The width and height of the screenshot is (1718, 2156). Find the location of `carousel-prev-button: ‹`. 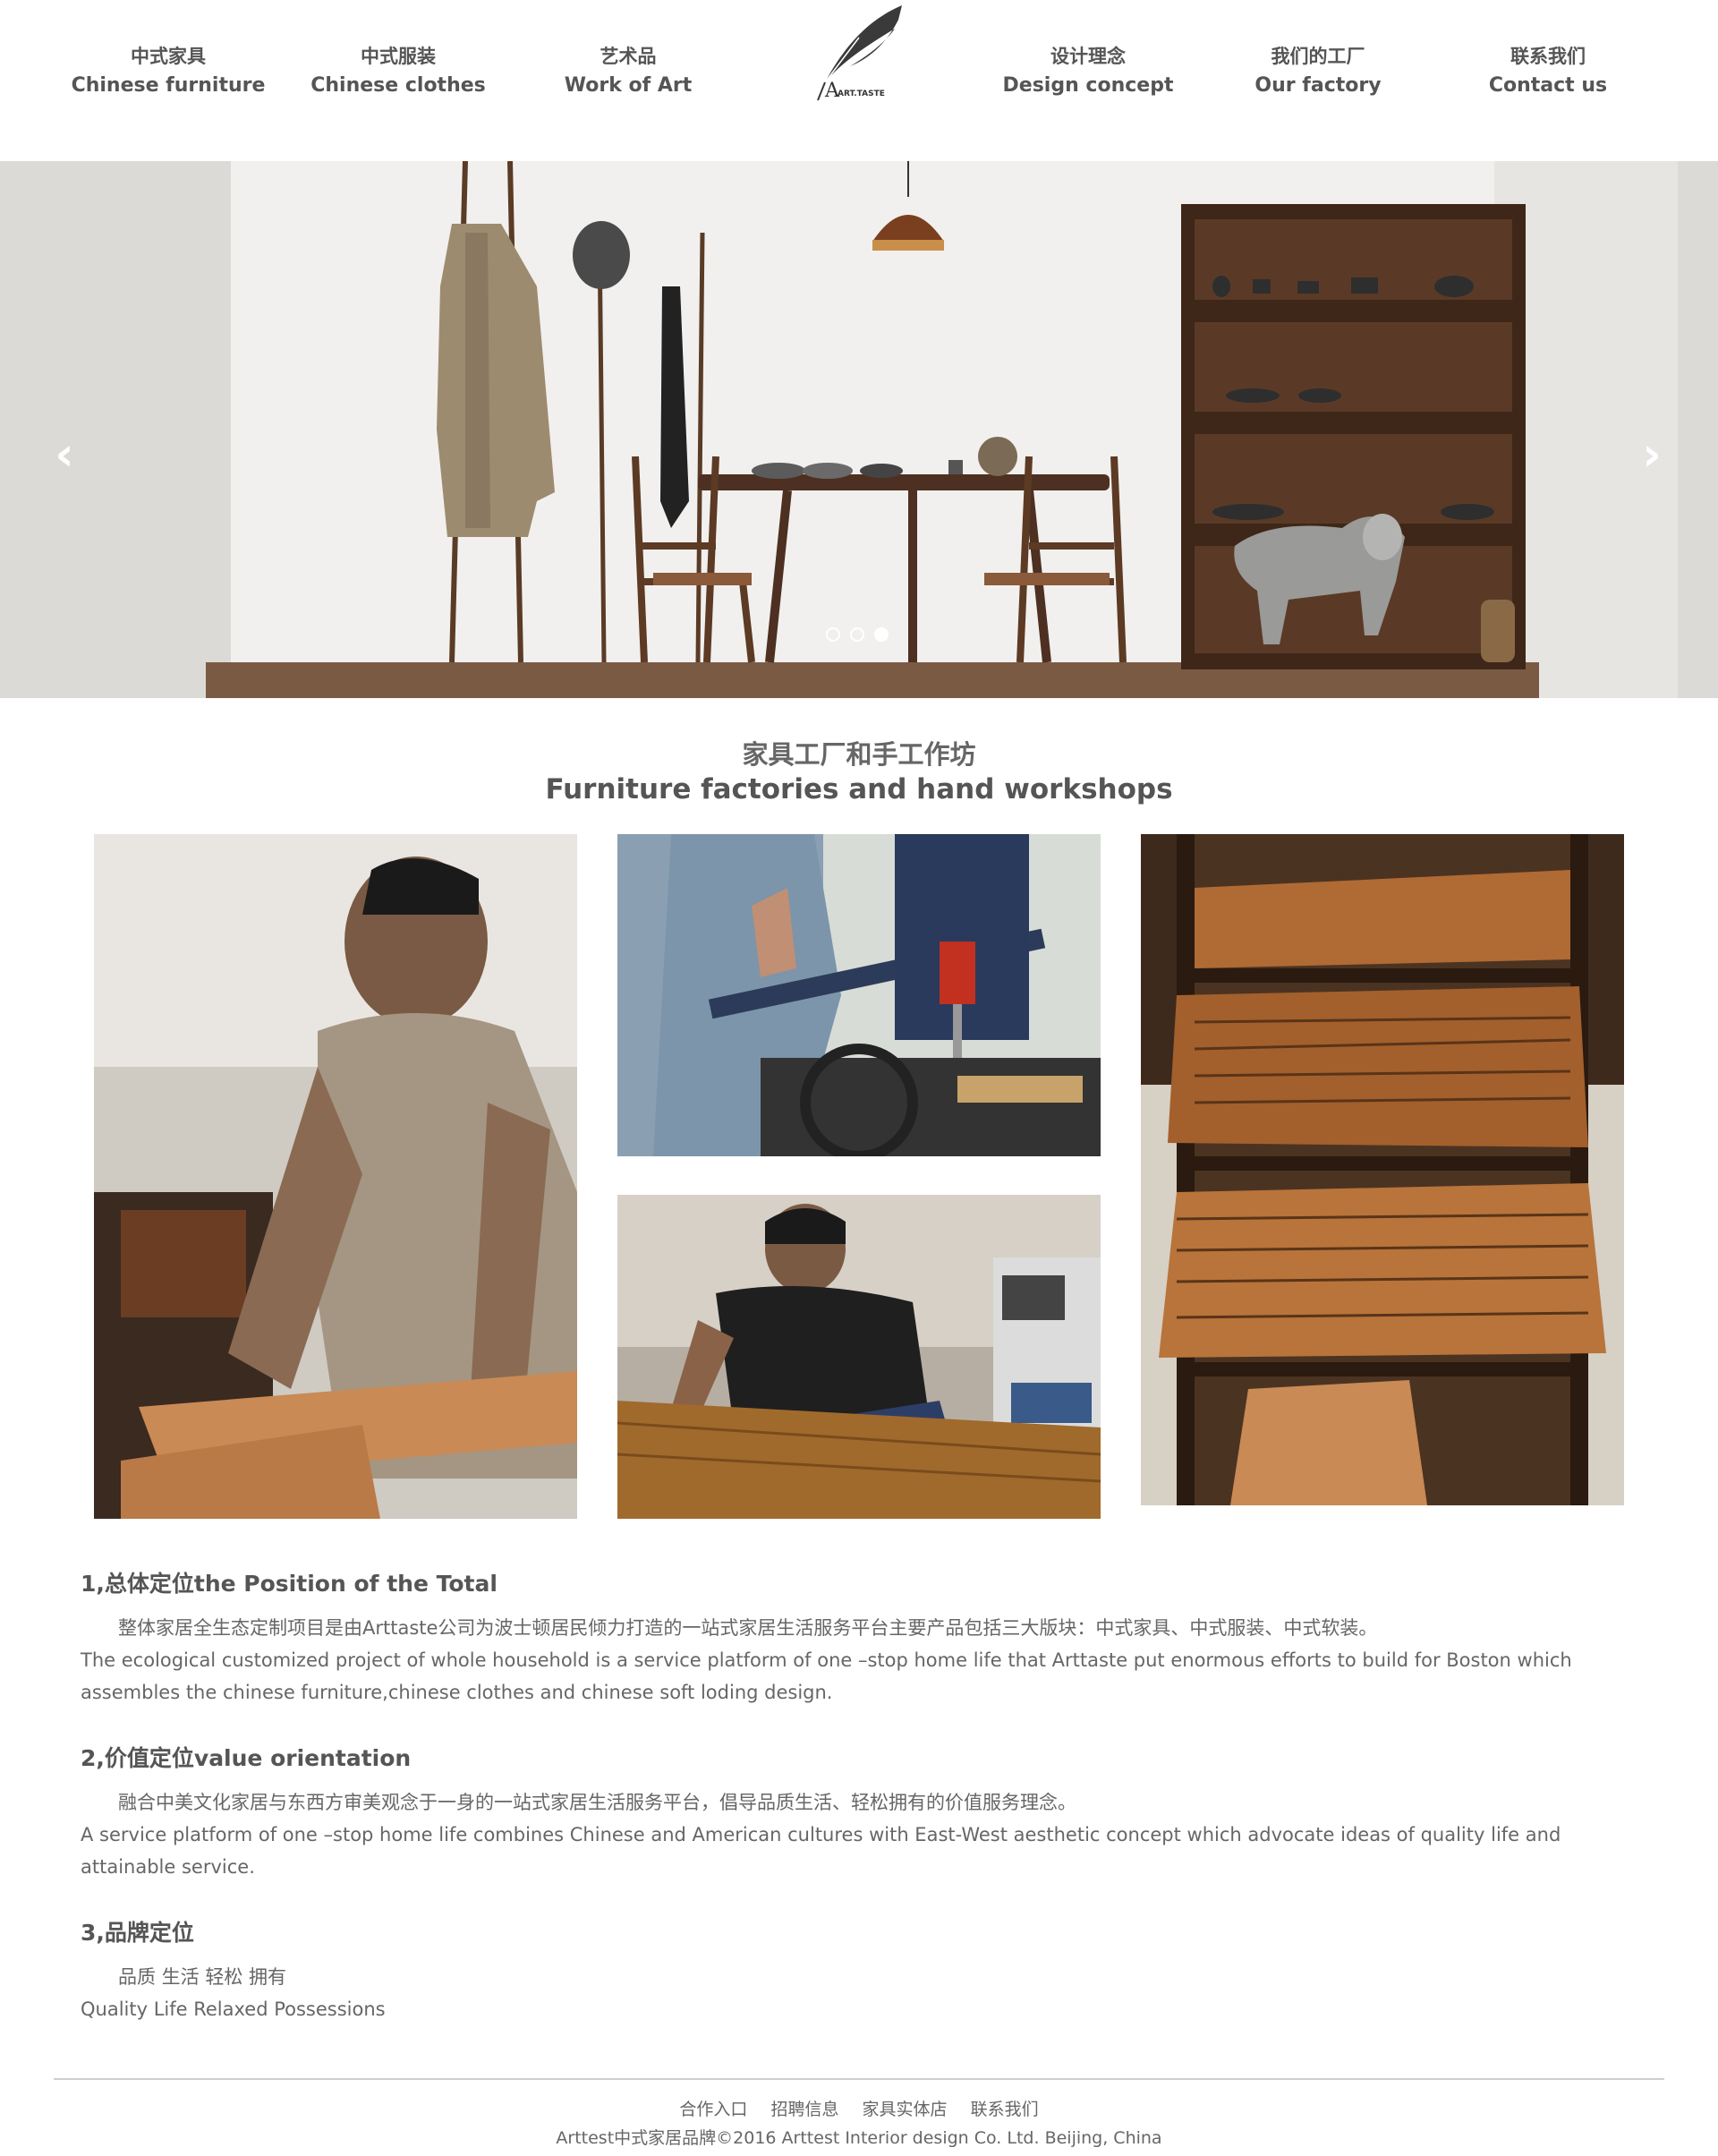

carousel-prev-button: ‹ is located at coordinates (64, 454).